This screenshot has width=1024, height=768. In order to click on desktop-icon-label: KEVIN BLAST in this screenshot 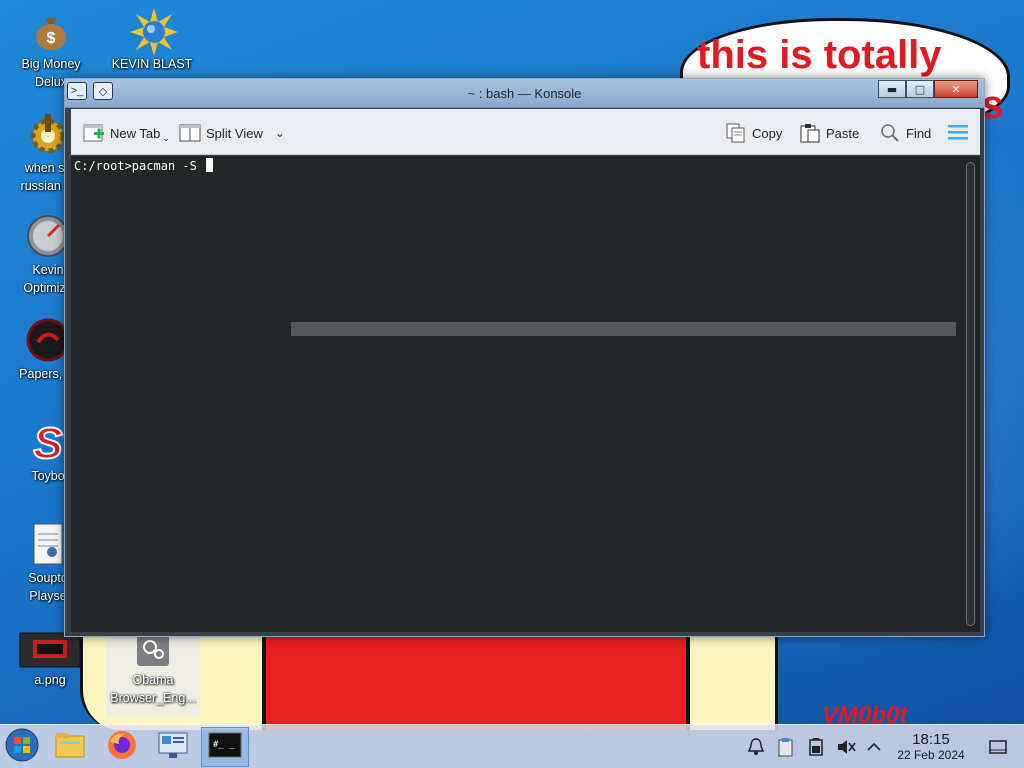, I will do `click(152, 64)`.